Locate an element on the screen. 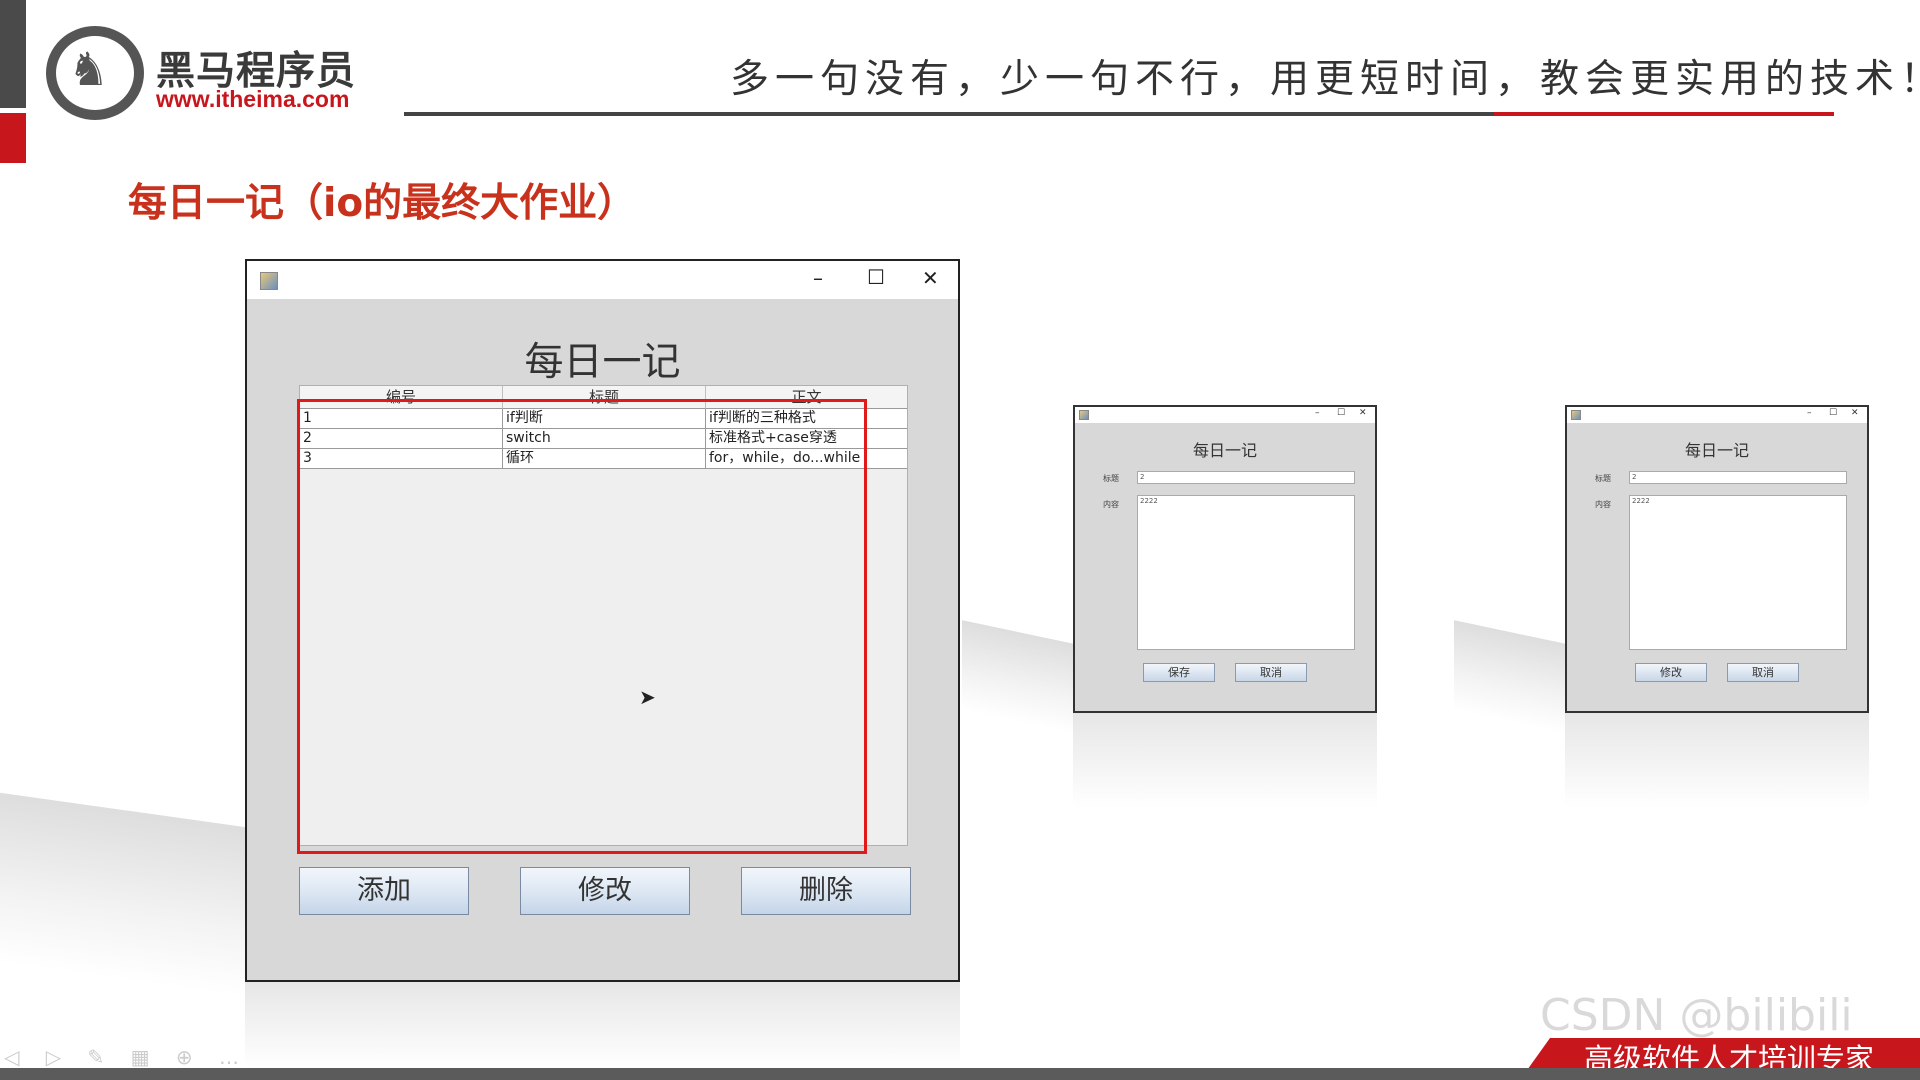  video-watermark: CSDN @bilibili is located at coordinates (1696, 1015).